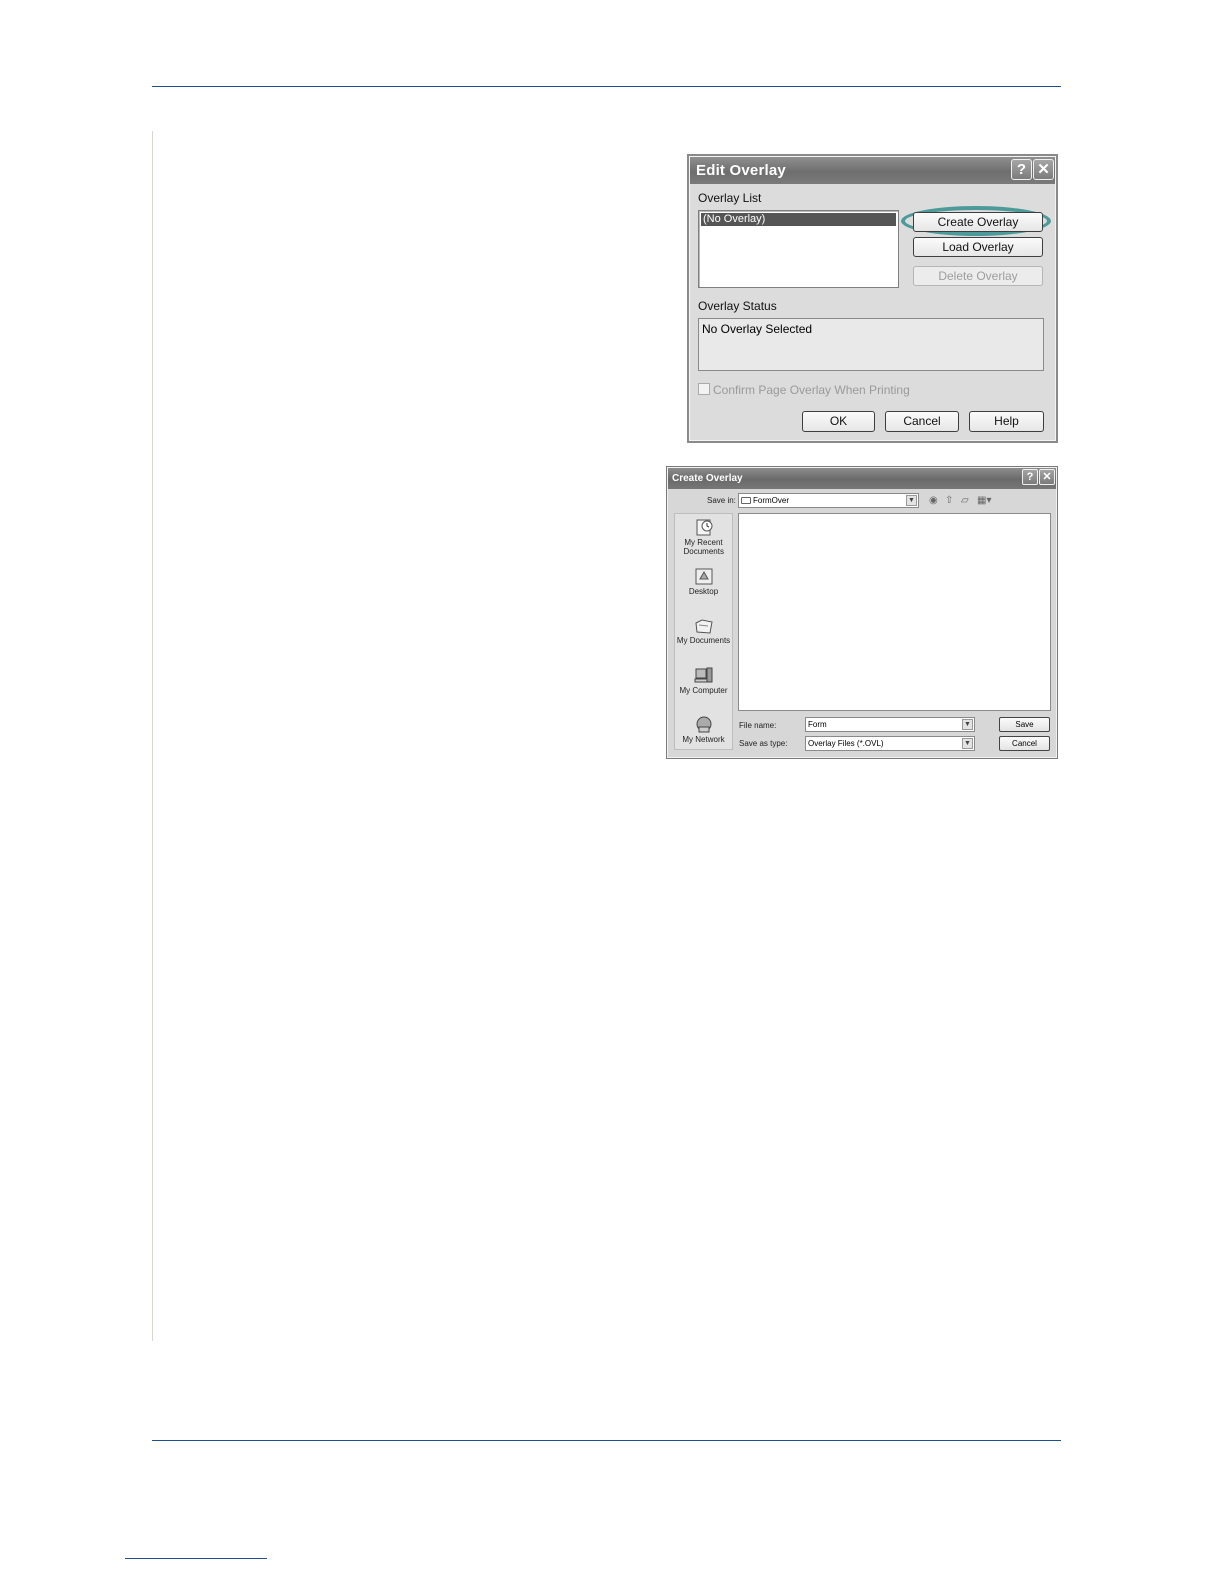 The height and width of the screenshot is (1584, 1224). What do you see at coordinates (978, 222) in the screenshot?
I see `create-overlay-button: Create Overlay` at bounding box center [978, 222].